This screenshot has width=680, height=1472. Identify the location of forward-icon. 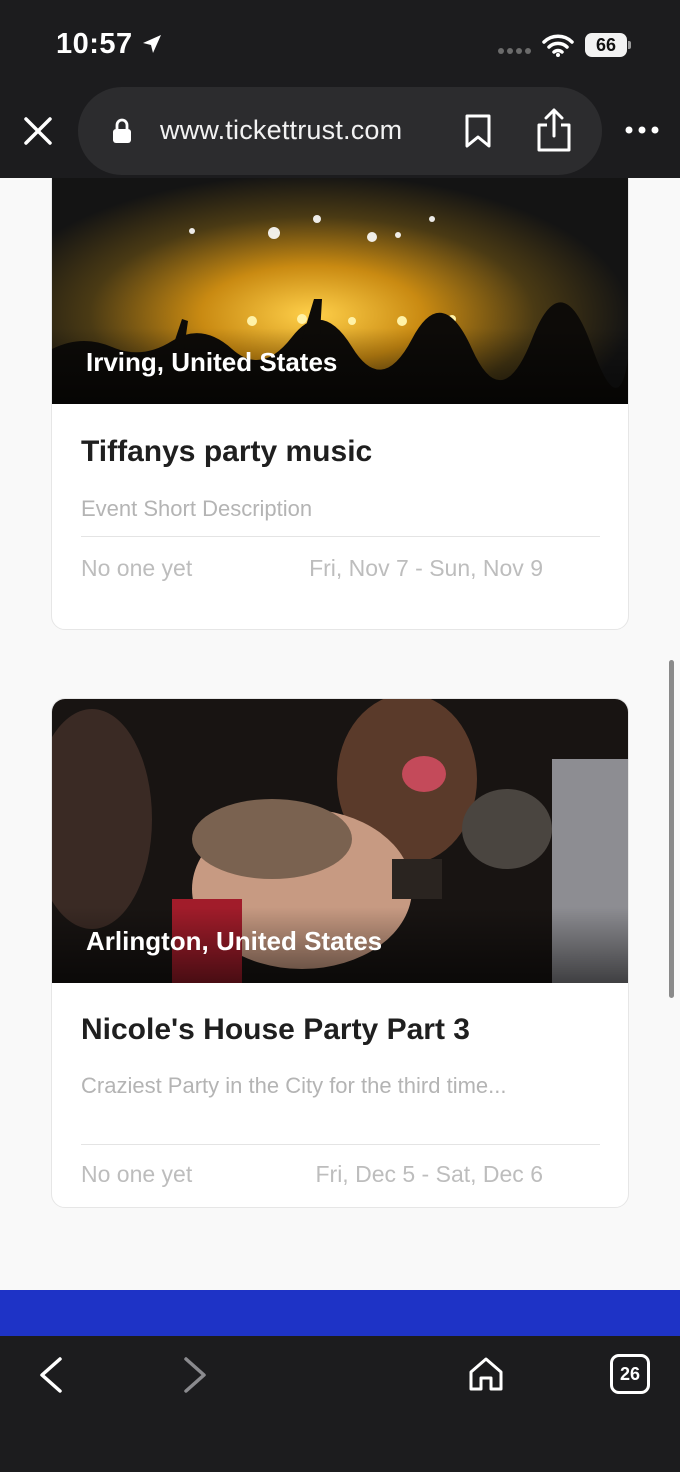
(195, 1375).